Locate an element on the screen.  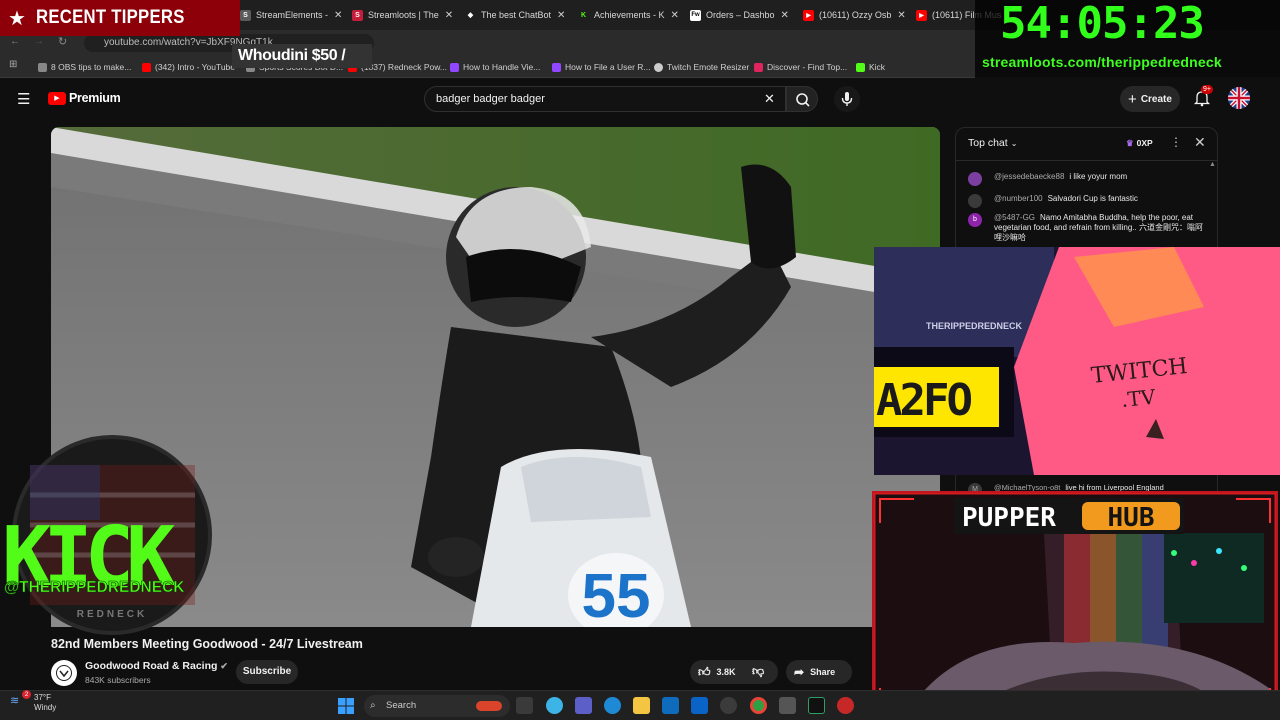
webcam-room-scene: A2FO THERIPPEDREDNECK TWITCH .TV is located at coordinates (1077, 361).